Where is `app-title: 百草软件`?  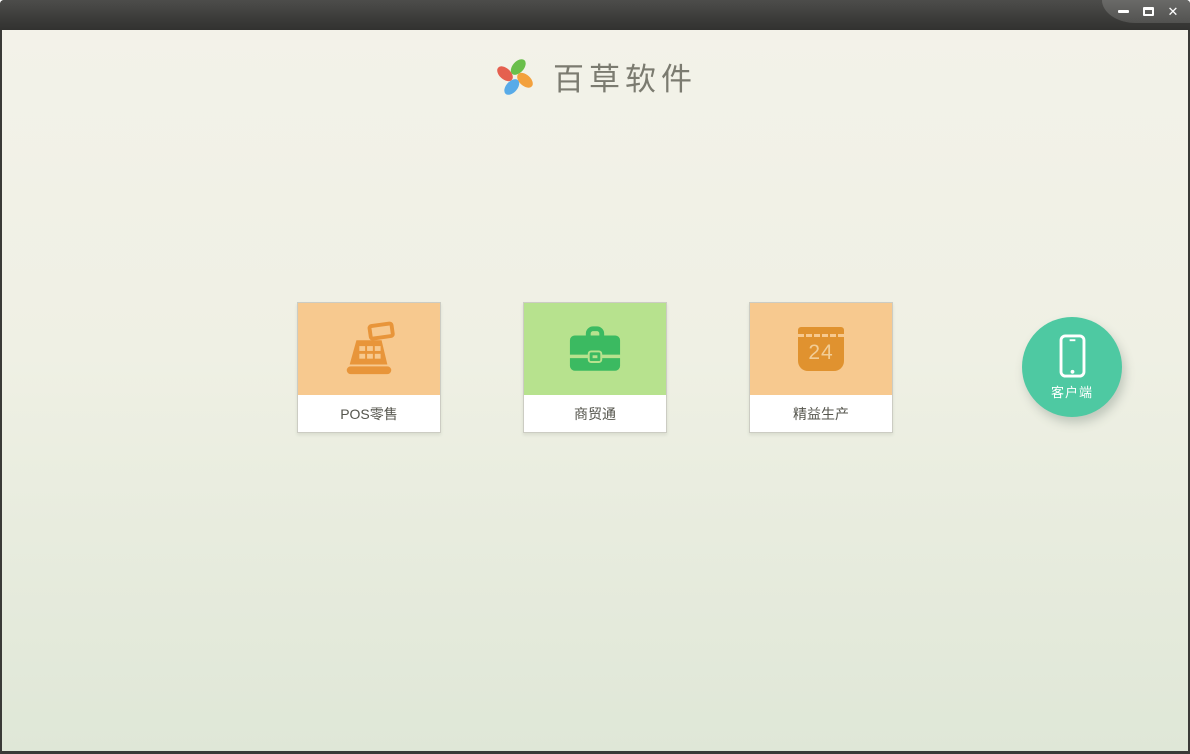
app-title: 百草软件 is located at coordinates (625, 80).